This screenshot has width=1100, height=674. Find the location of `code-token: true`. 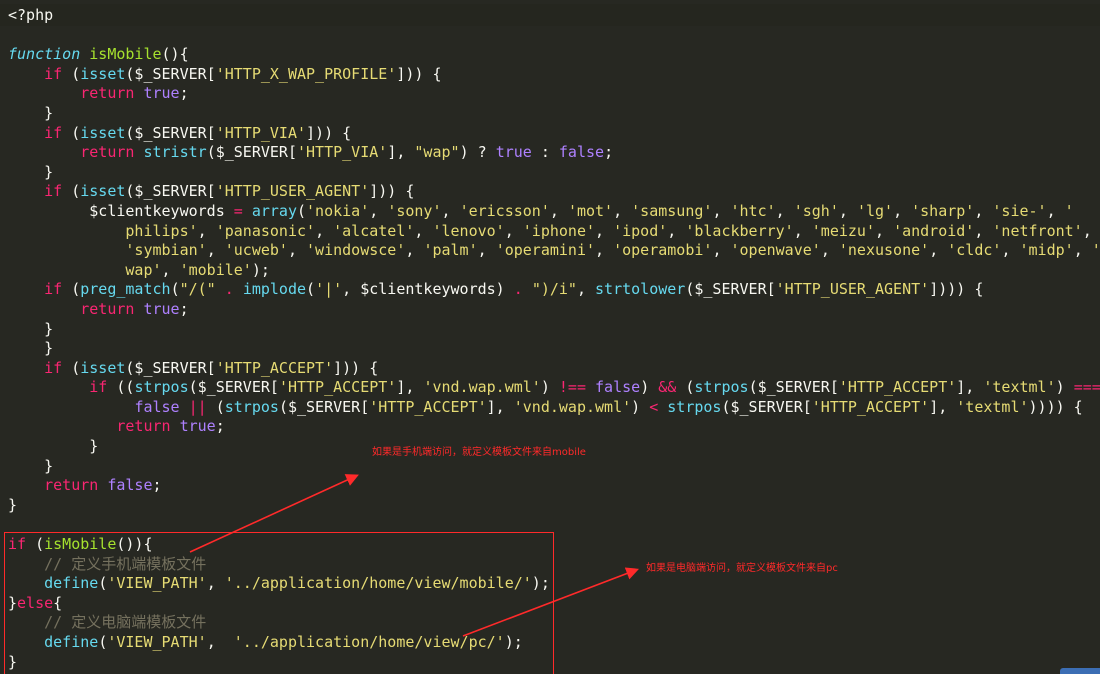

code-token: true is located at coordinates (197, 426).